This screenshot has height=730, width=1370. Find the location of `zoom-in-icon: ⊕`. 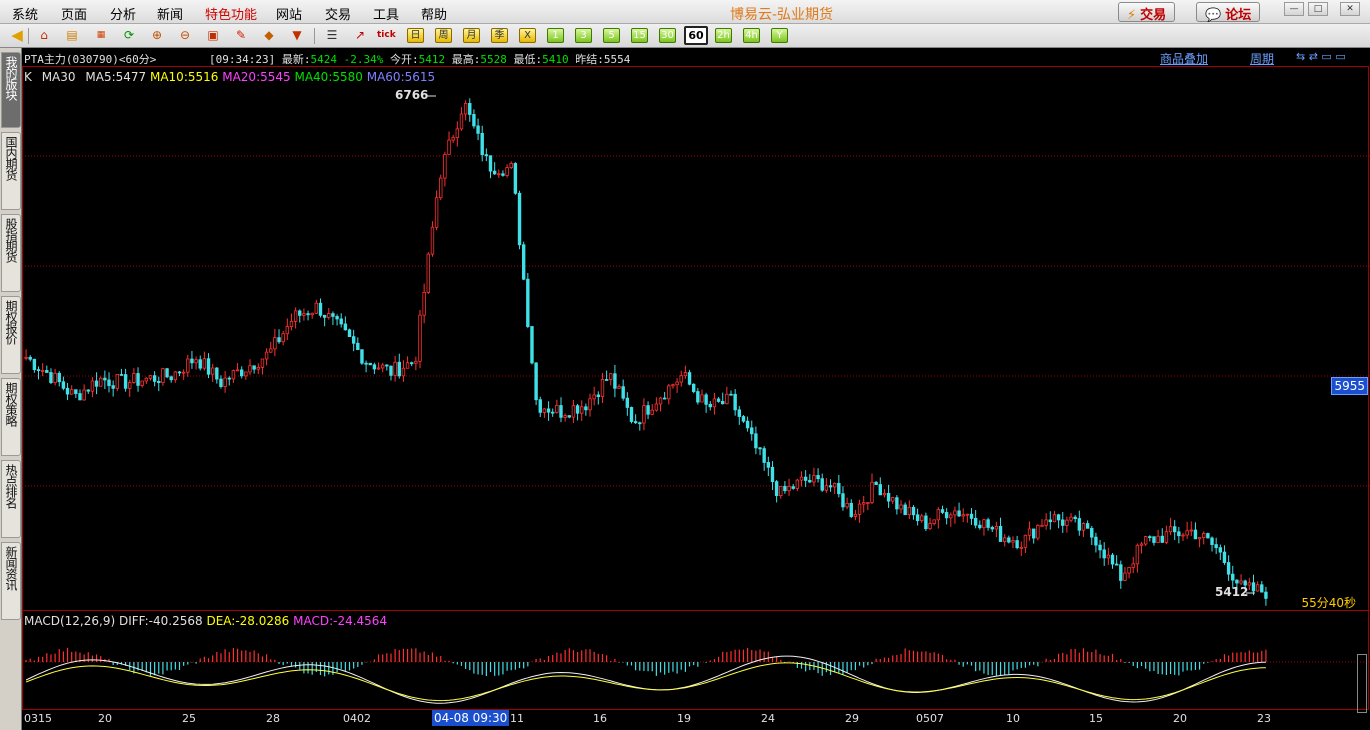

zoom-in-icon: ⊕ is located at coordinates (157, 35).